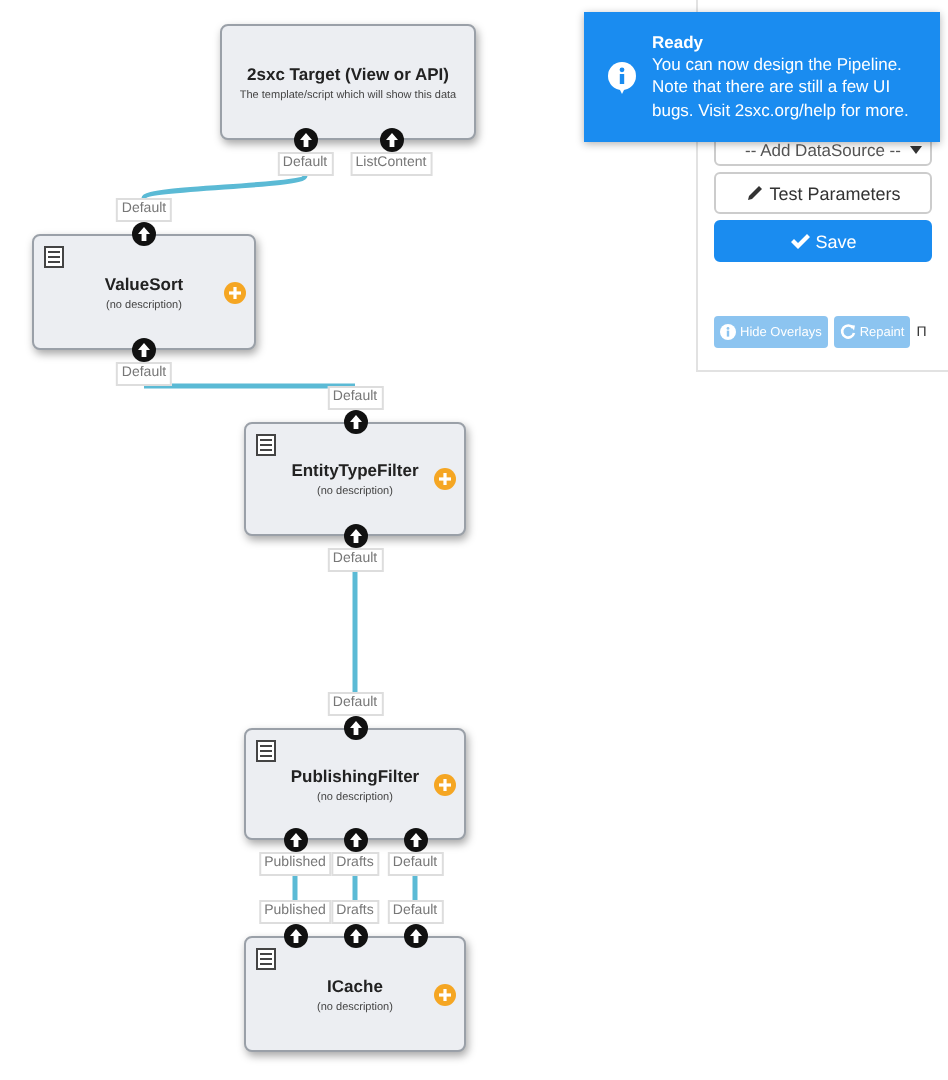 The width and height of the screenshot is (948, 1080). What do you see at coordinates (847, 332) in the screenshot?
I see `refresh-icon` at bounding box center [847, 332].